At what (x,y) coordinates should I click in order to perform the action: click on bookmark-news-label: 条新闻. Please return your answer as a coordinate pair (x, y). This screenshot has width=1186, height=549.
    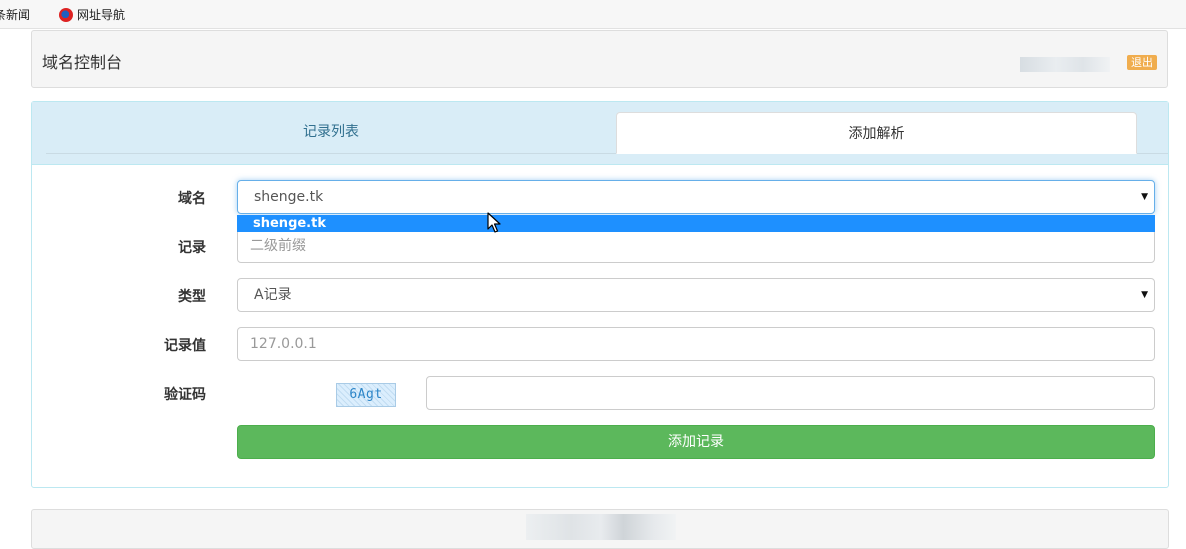
    Looking at the image, I should click on (15, 15).